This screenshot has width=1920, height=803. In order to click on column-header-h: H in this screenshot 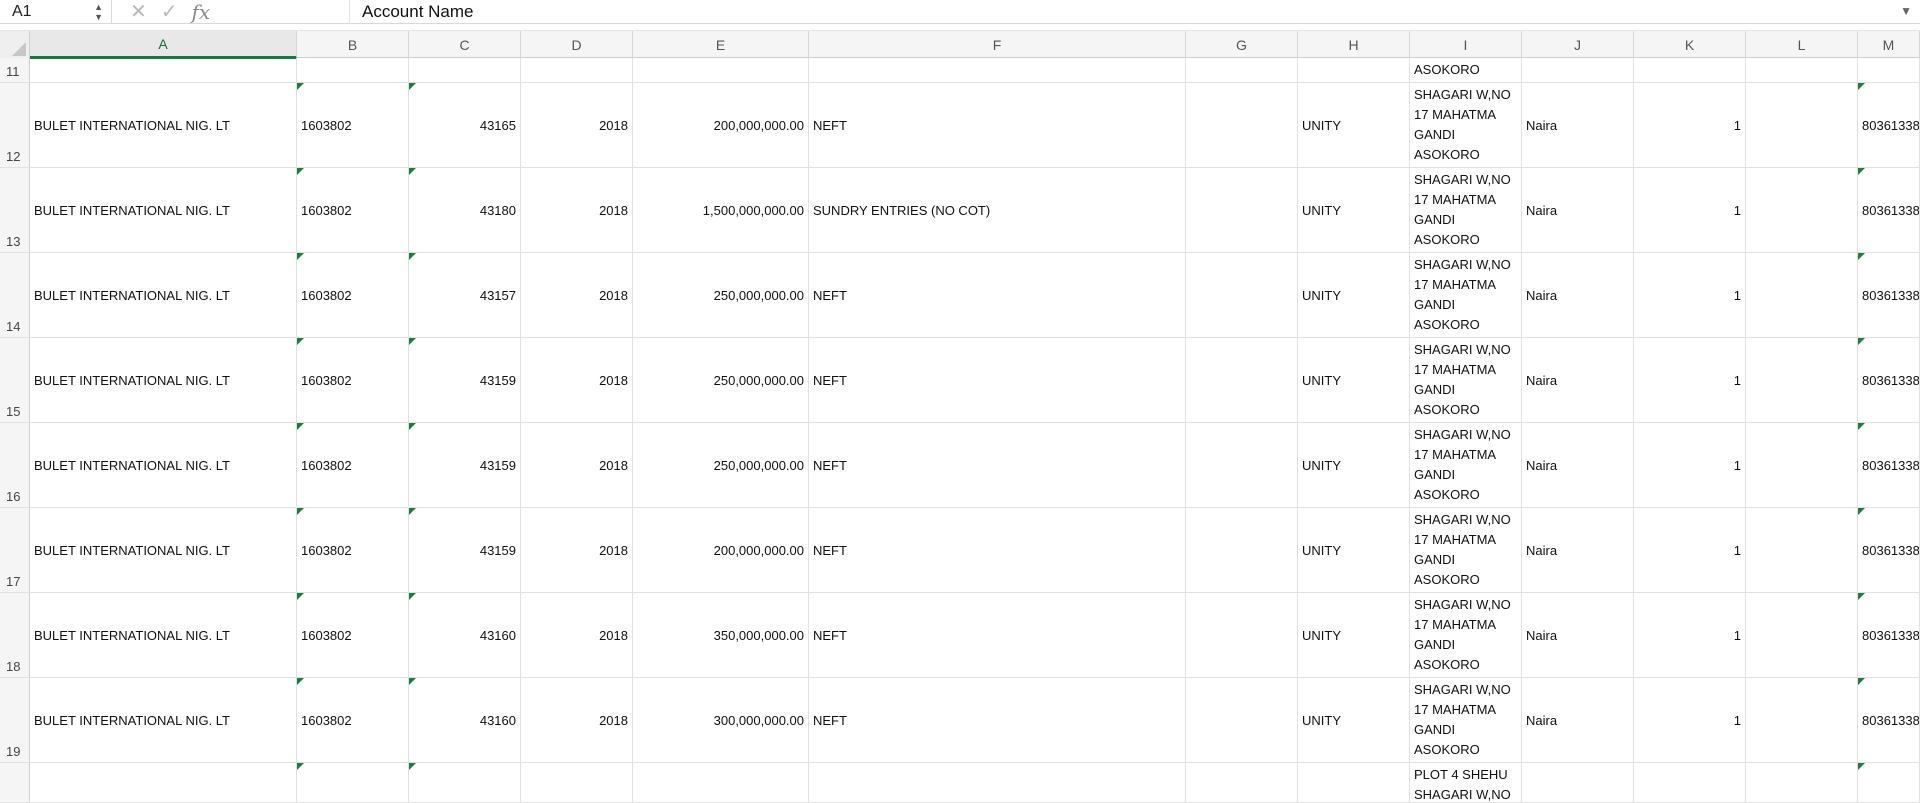, I will do `click(1354, 45)`.